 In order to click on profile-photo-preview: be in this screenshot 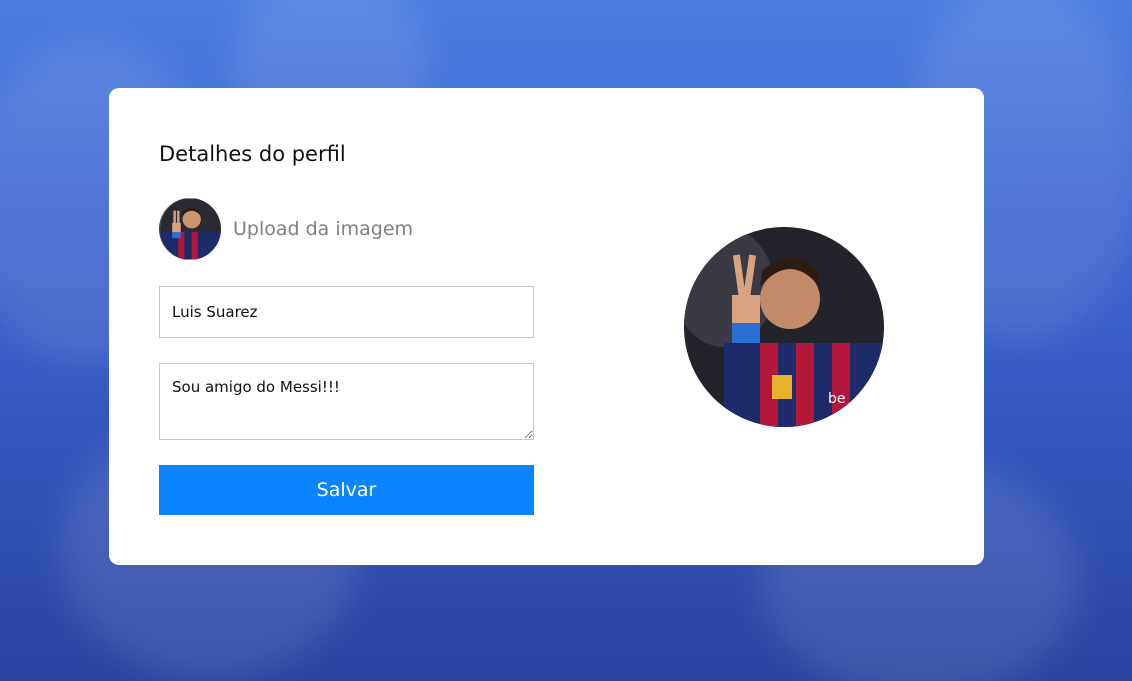, I will do `click(784, 327)`.